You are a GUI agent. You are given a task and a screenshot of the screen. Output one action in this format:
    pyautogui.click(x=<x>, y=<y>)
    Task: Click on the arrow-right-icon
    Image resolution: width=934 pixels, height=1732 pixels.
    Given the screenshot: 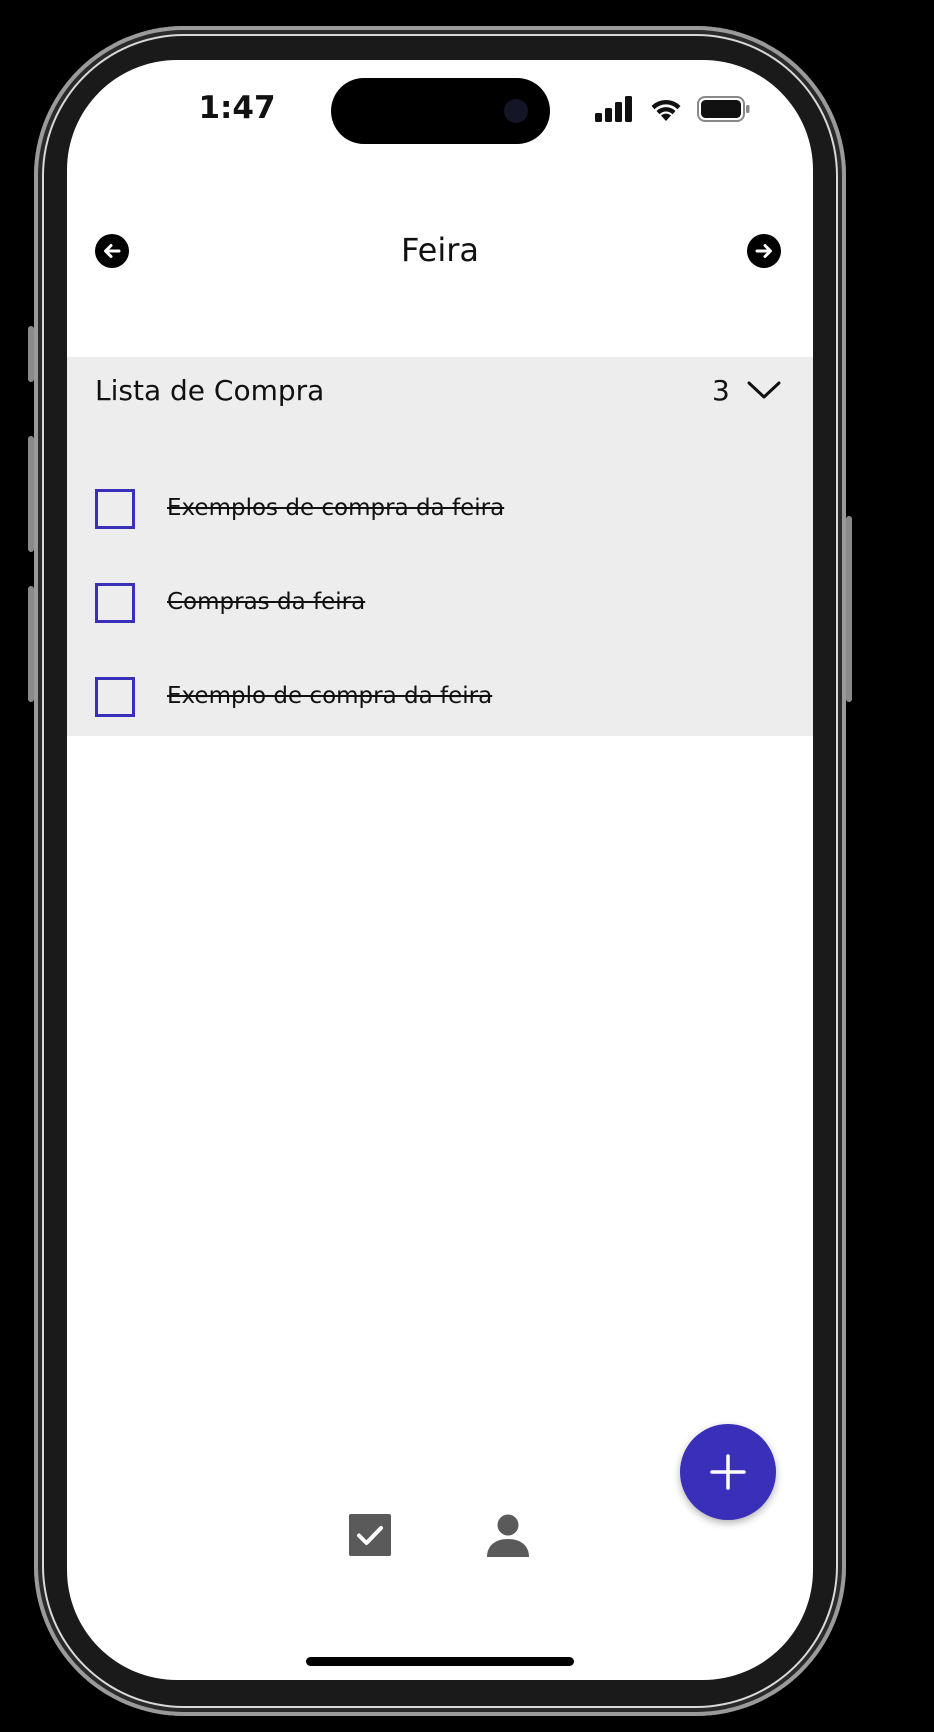 What is the action you would take?
    pyautogui.click(x=763, y=251)
    